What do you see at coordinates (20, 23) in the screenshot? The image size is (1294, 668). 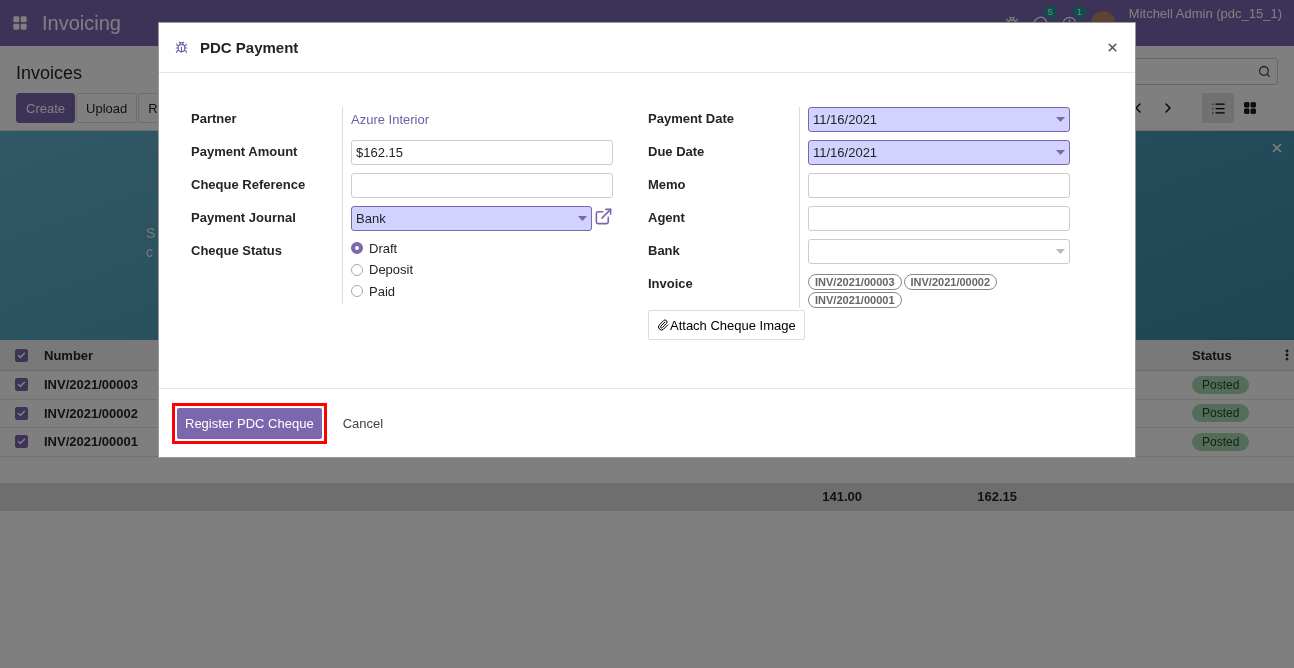 I see `apps-menu-icon` at bounding box center [20, 23].